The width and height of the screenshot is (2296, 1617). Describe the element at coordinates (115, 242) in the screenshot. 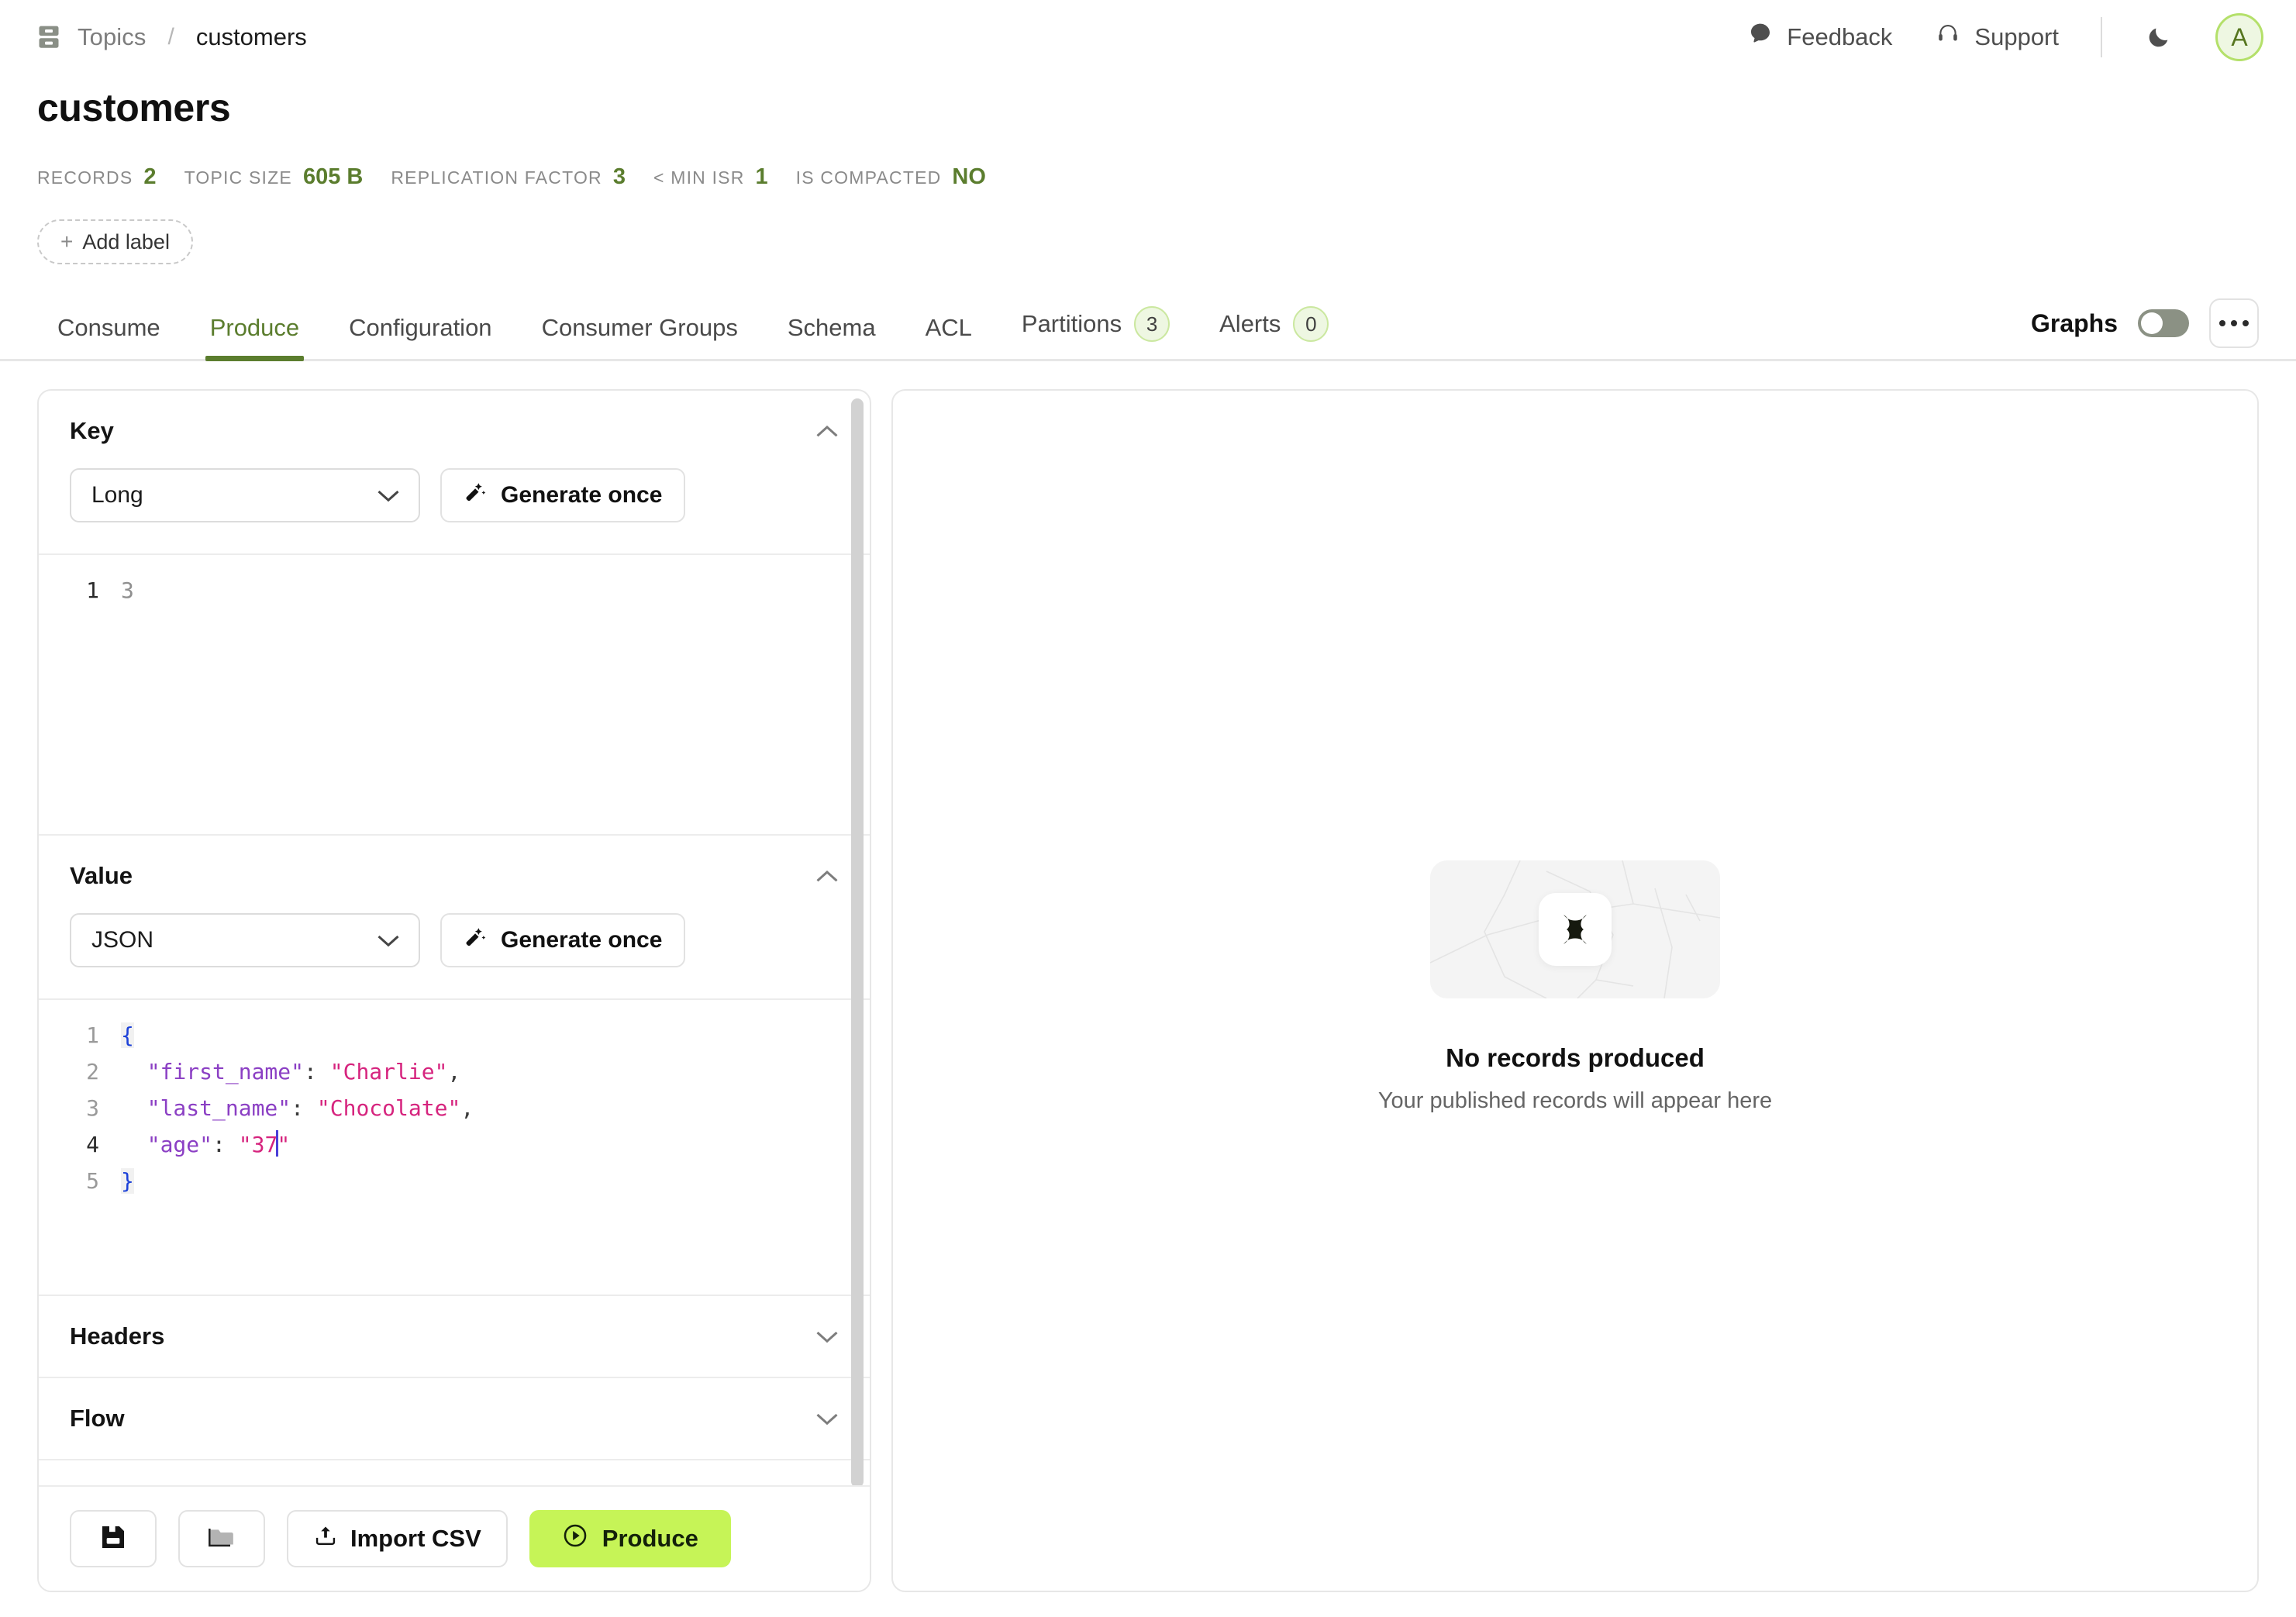

I see `add-label-button: + Add label` at that location.